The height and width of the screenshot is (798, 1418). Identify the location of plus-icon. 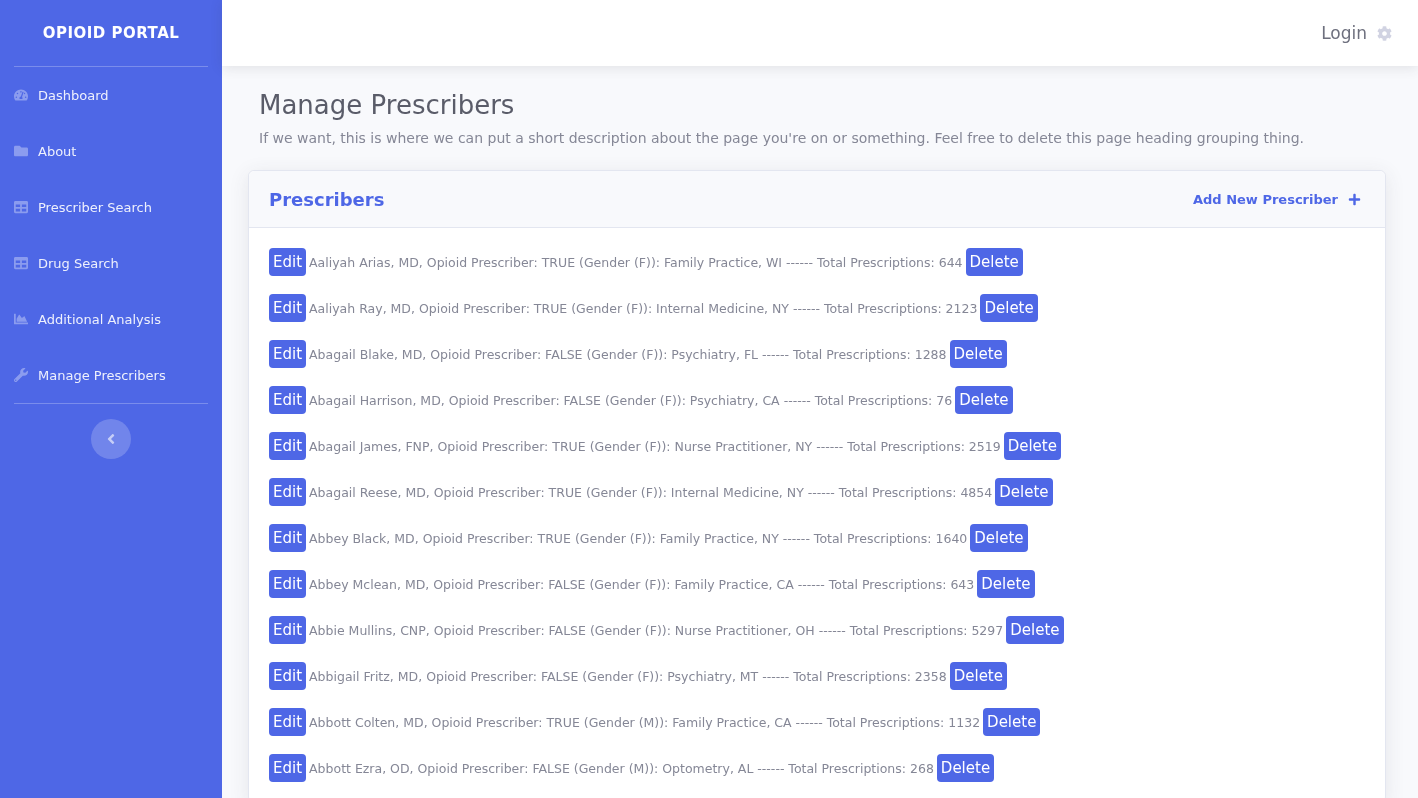
(1354, 199).